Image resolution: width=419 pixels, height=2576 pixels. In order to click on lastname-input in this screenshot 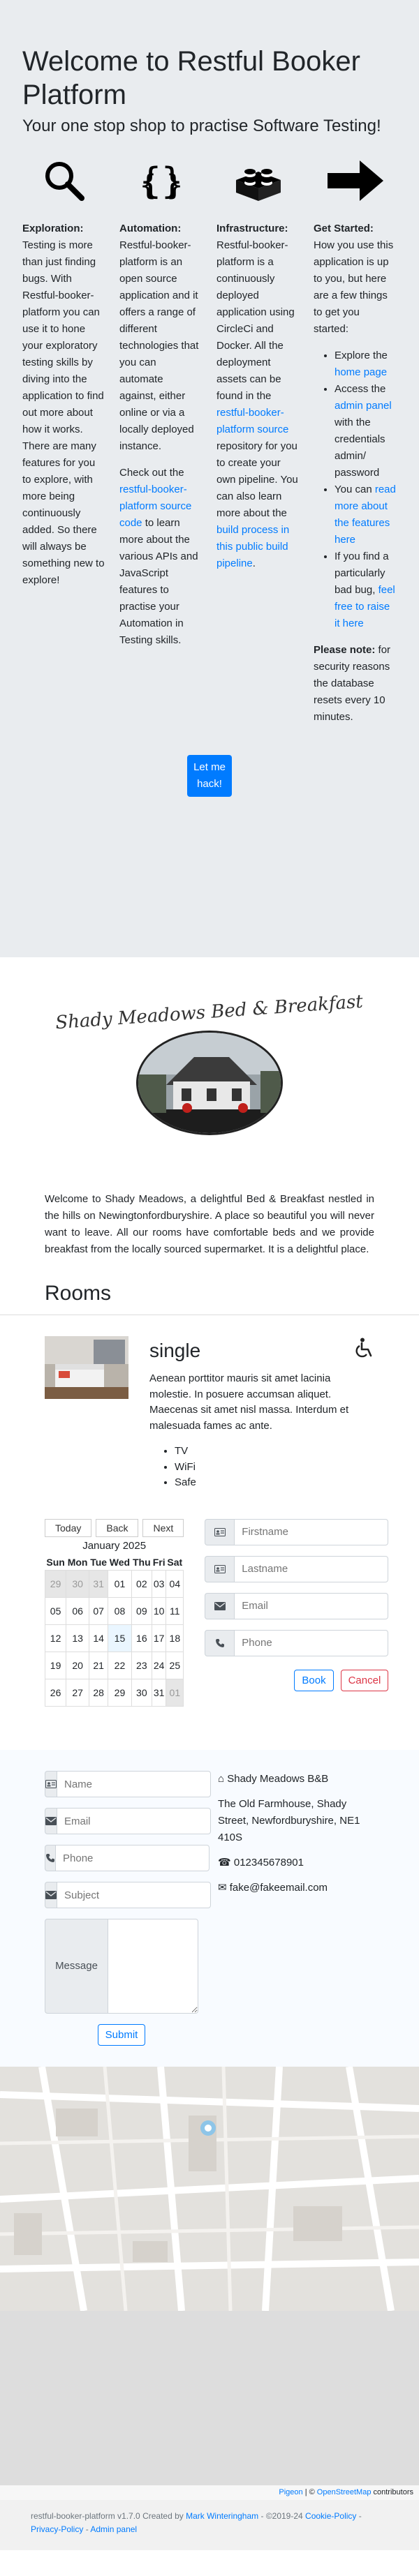, I will do `click(311, 1568)`.